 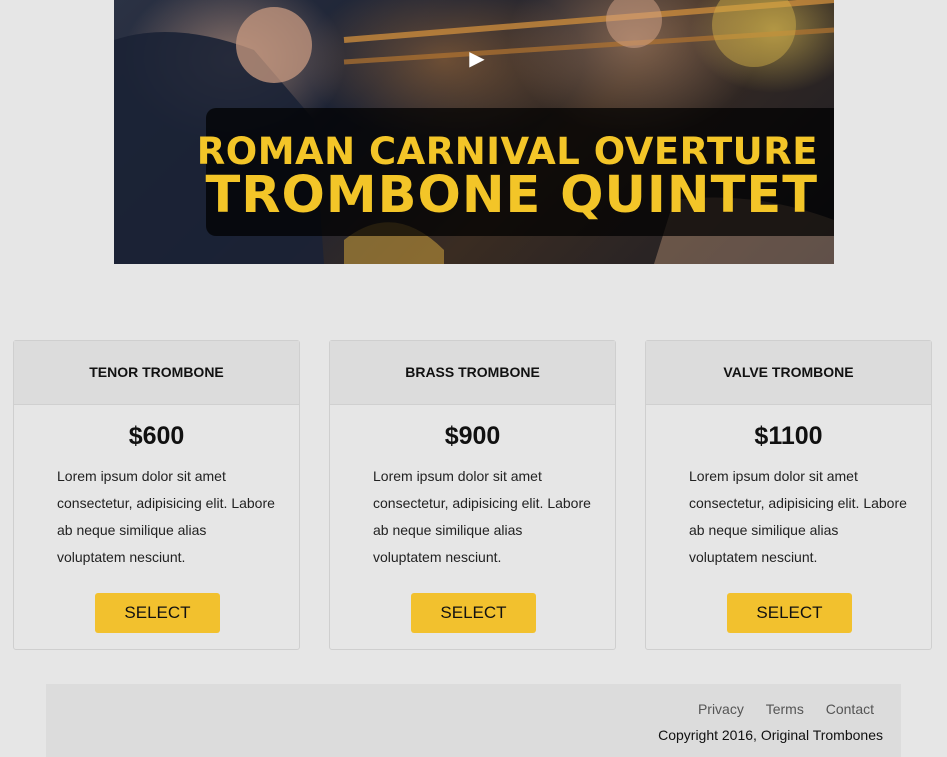 I want to click on footer-link-privacy: Privacy, so click(x=721, y=709).